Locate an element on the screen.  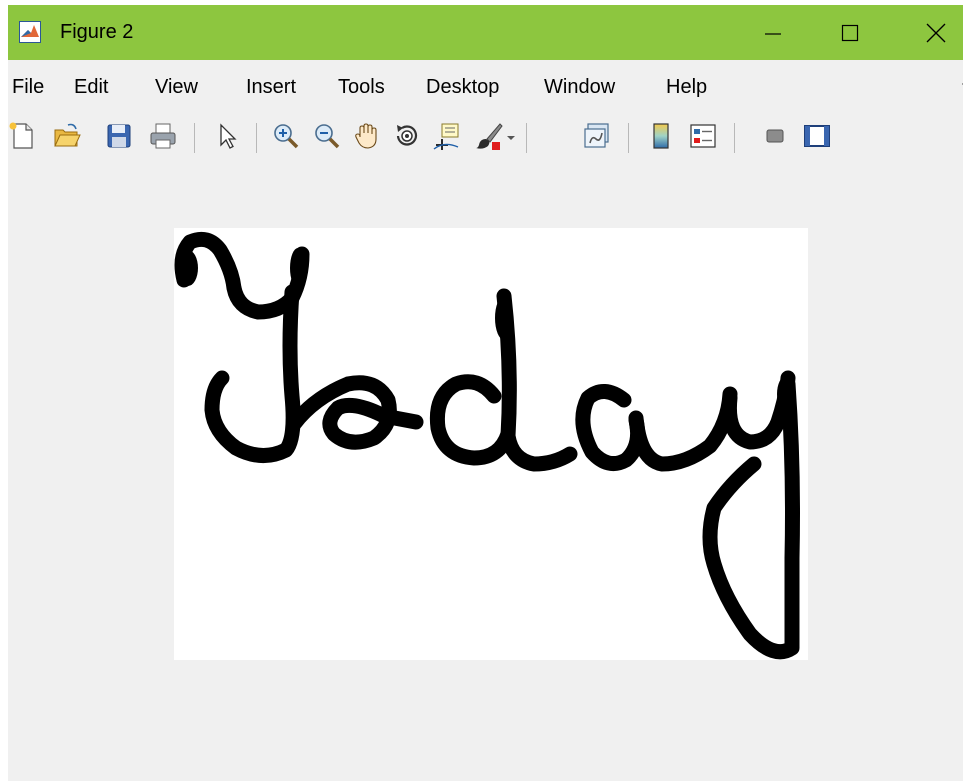
menu-insert: Insert is located at coordinates (271, 87).